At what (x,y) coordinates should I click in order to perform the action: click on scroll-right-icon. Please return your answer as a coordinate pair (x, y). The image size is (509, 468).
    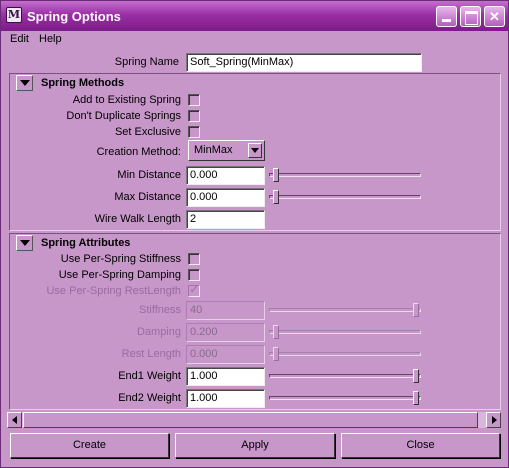
    Looking at the image, I should click on (493, 420).